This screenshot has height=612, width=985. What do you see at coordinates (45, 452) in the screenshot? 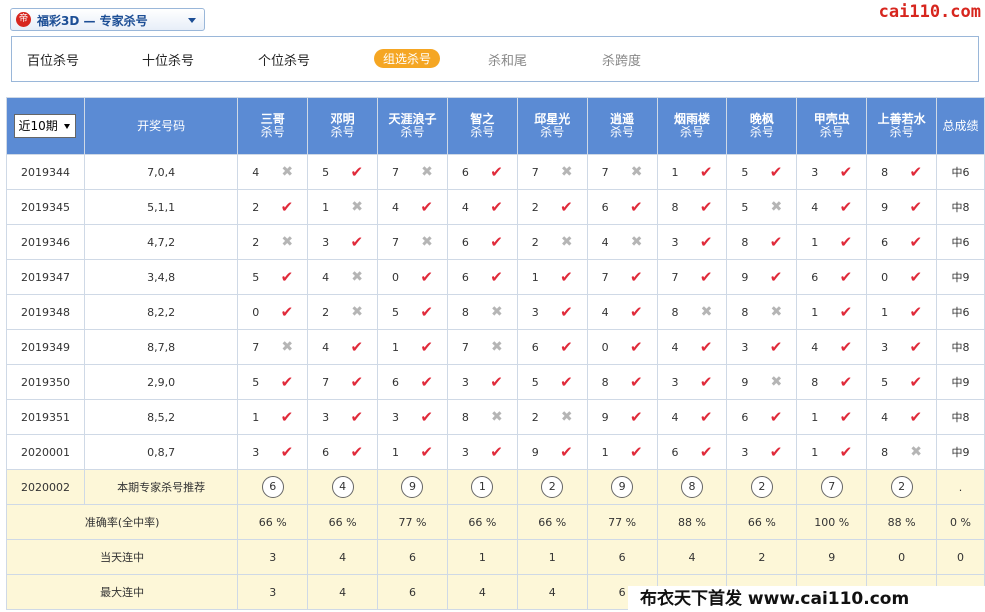
I see `period-cell: 2020001` at bounding box center [45, 452].